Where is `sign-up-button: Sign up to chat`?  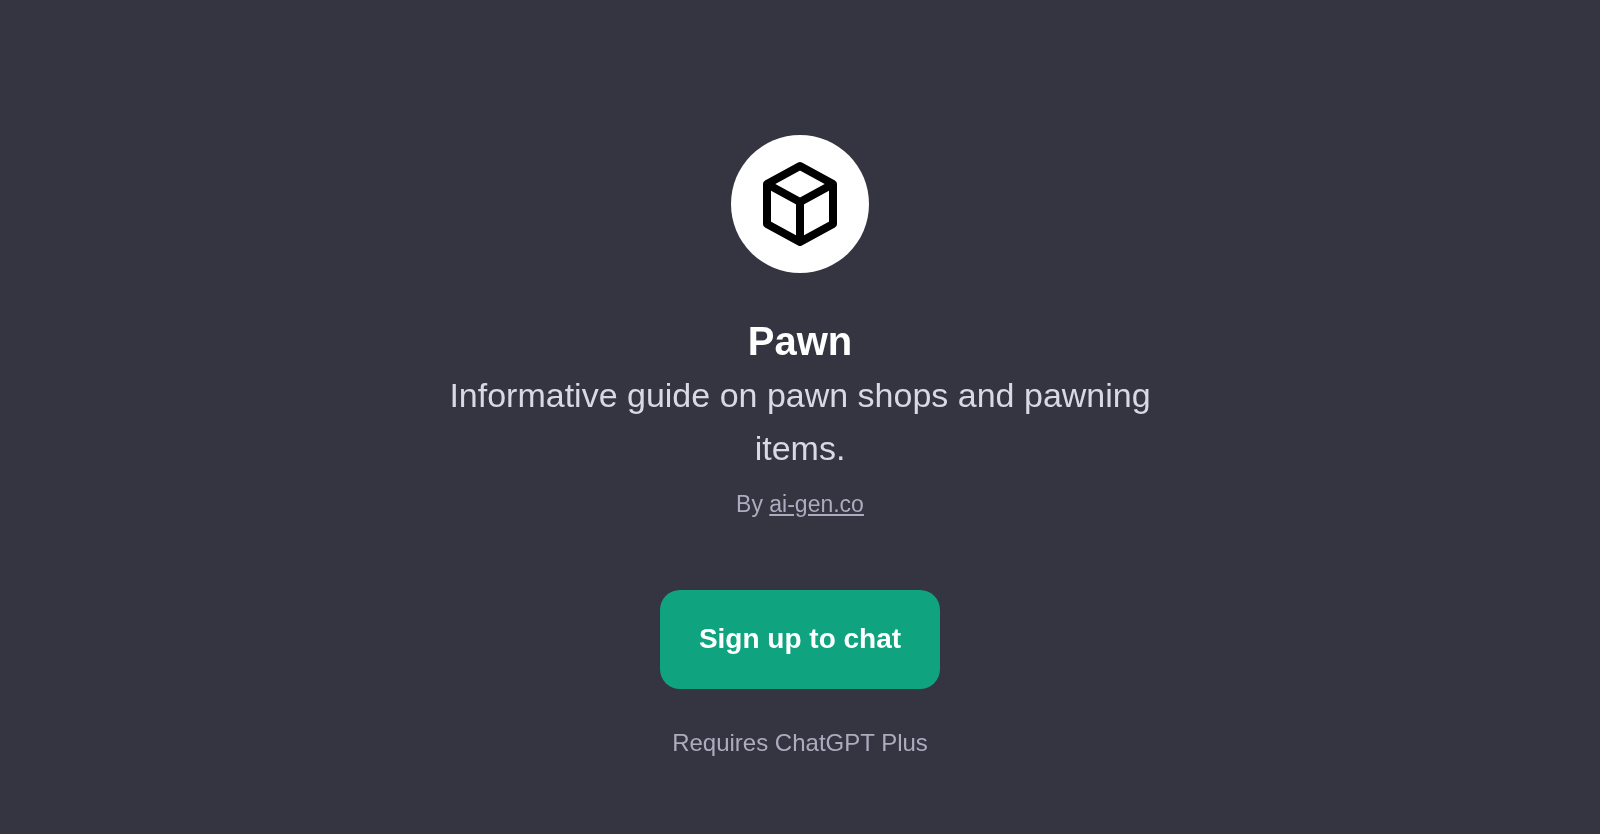
sign-up-button: Sign up to chat is located at coordinates (800, 639).